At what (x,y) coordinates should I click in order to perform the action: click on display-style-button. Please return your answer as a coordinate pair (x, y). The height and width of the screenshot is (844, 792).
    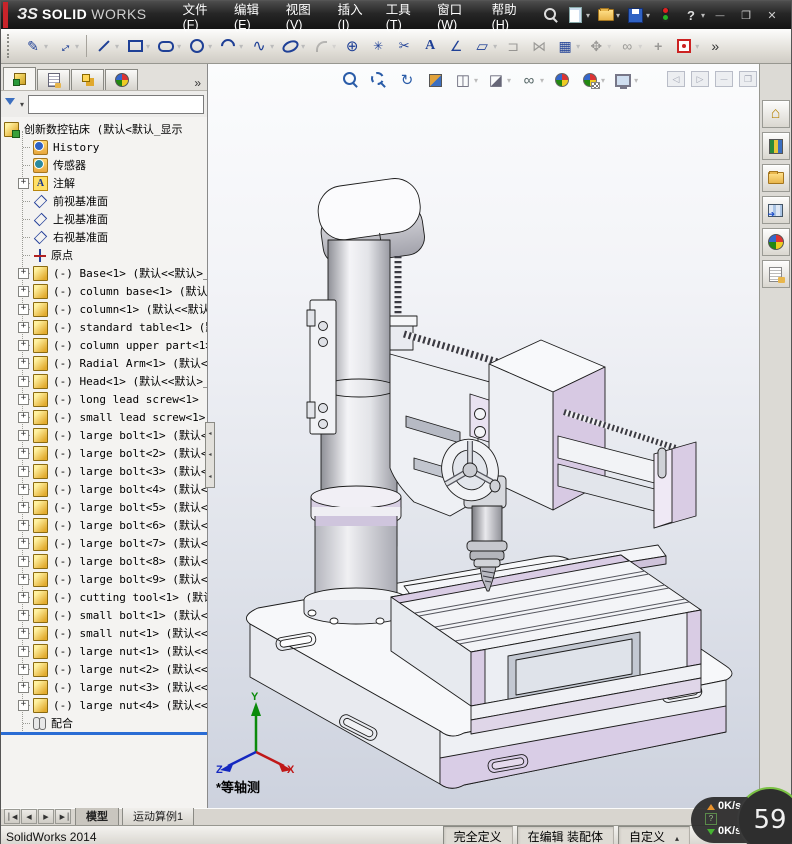
    Looking at the image, I should click on (498, 80).